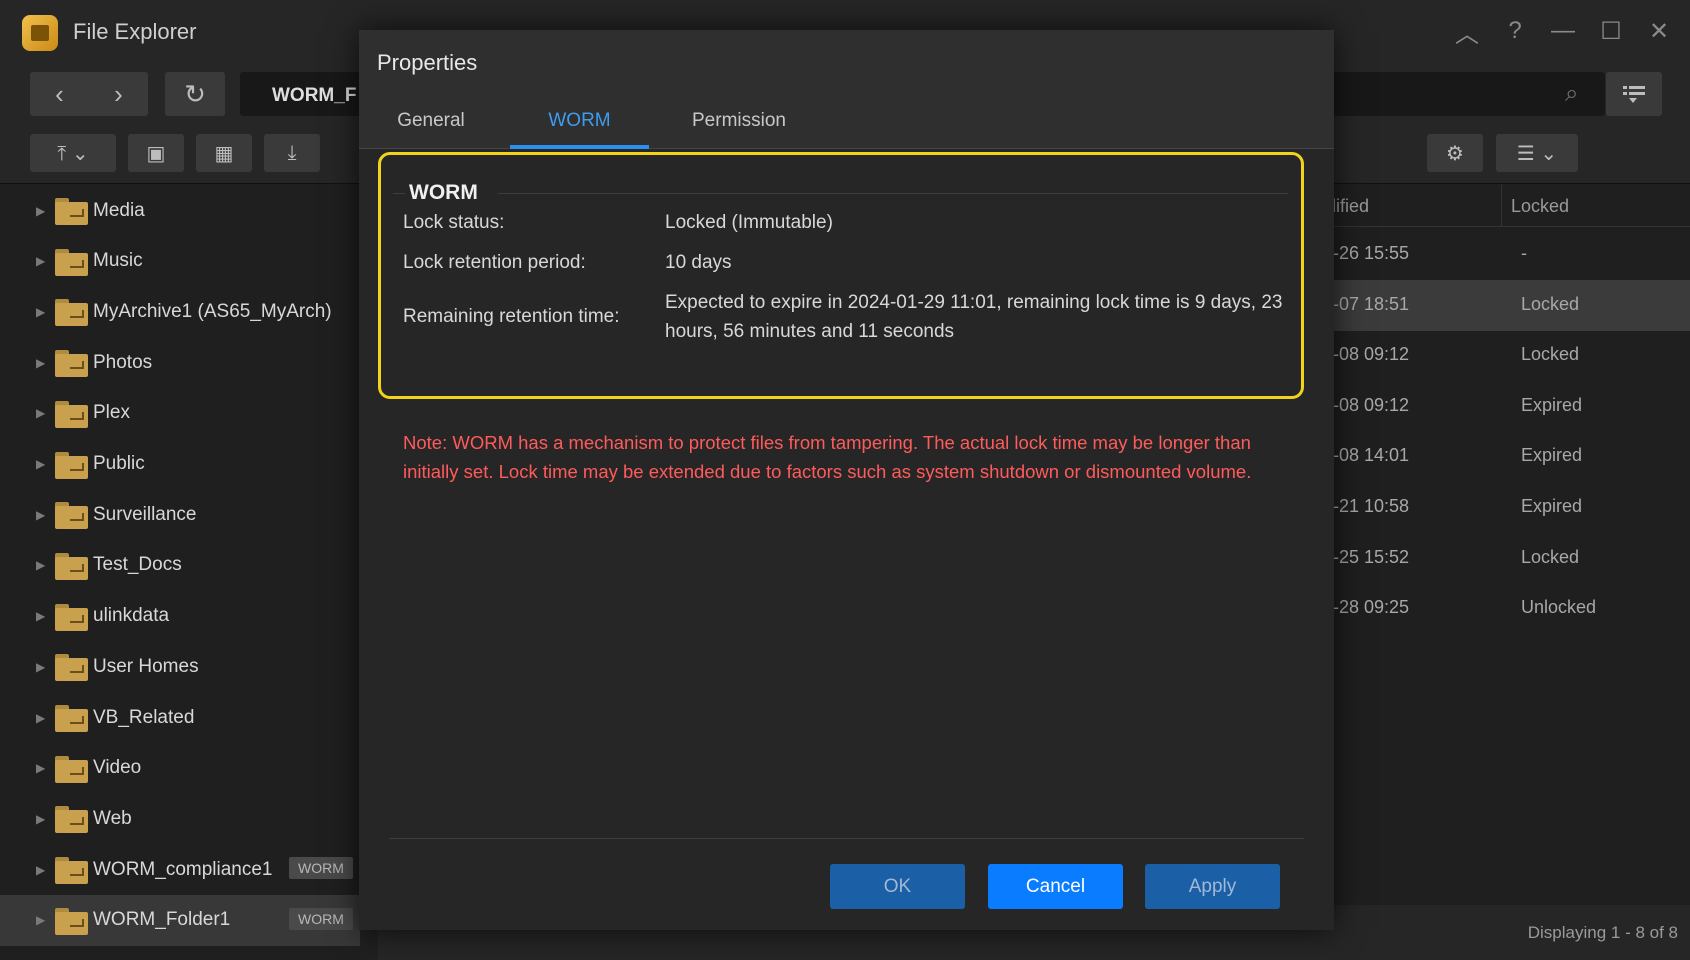 The height and width of the screenshot is (960, 1690). I want to click on modified-cell: -28 09:25, so click(1371, 607).